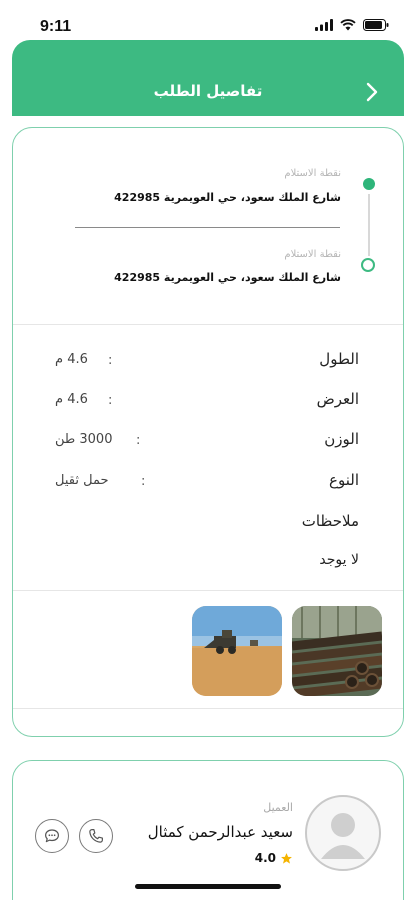 This screenshot has height=900, width=415. I want to click on width-value: 4.6 م, so click(71, 399).